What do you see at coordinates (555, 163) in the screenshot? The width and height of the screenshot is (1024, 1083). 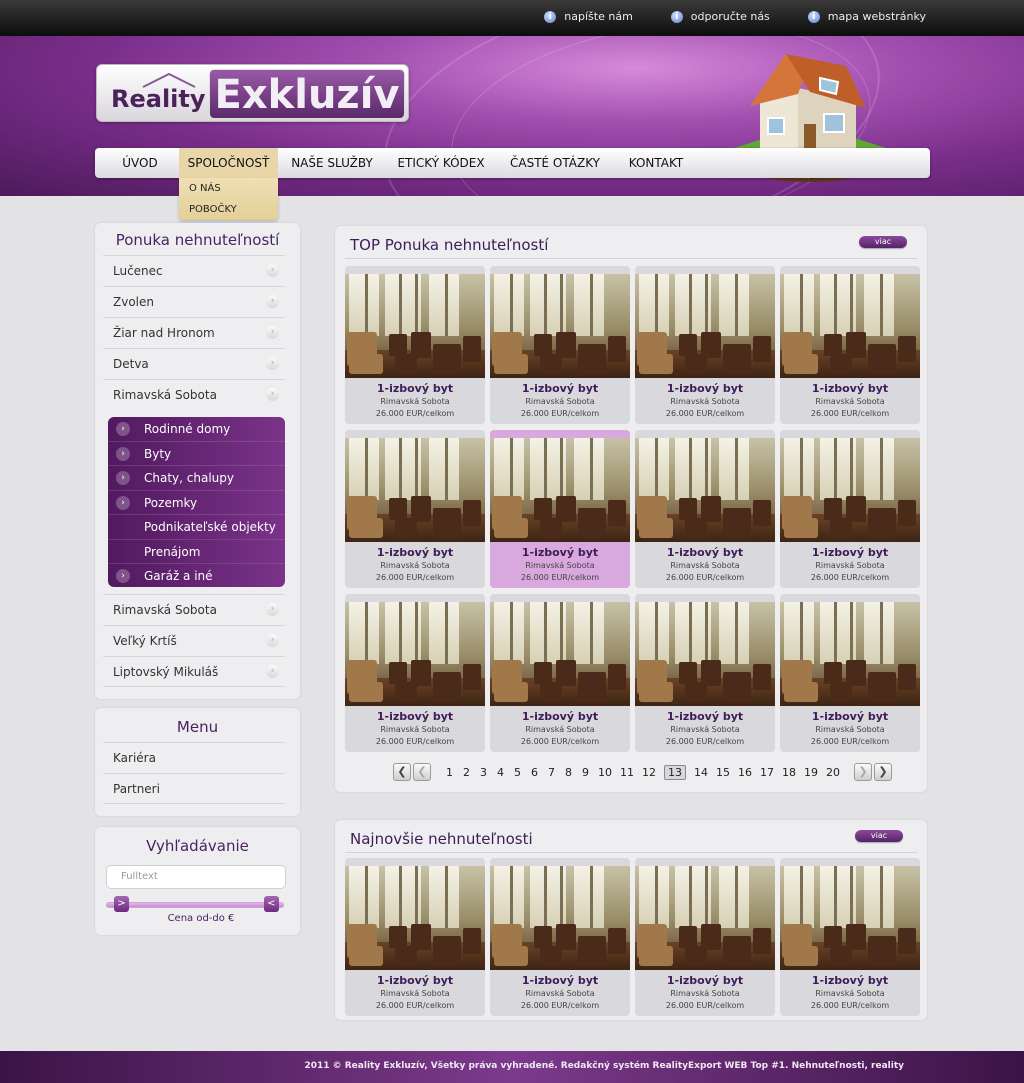 I see `nav-item-caste-otazky: ČASTÉ OTÁZKY` at bounding box center [555, 163].